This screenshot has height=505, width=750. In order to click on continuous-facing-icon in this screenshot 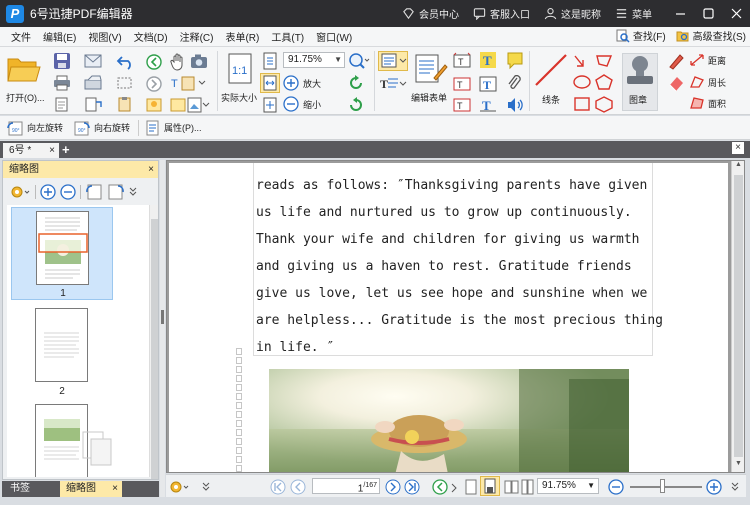, I will do `click(528, 487)`.